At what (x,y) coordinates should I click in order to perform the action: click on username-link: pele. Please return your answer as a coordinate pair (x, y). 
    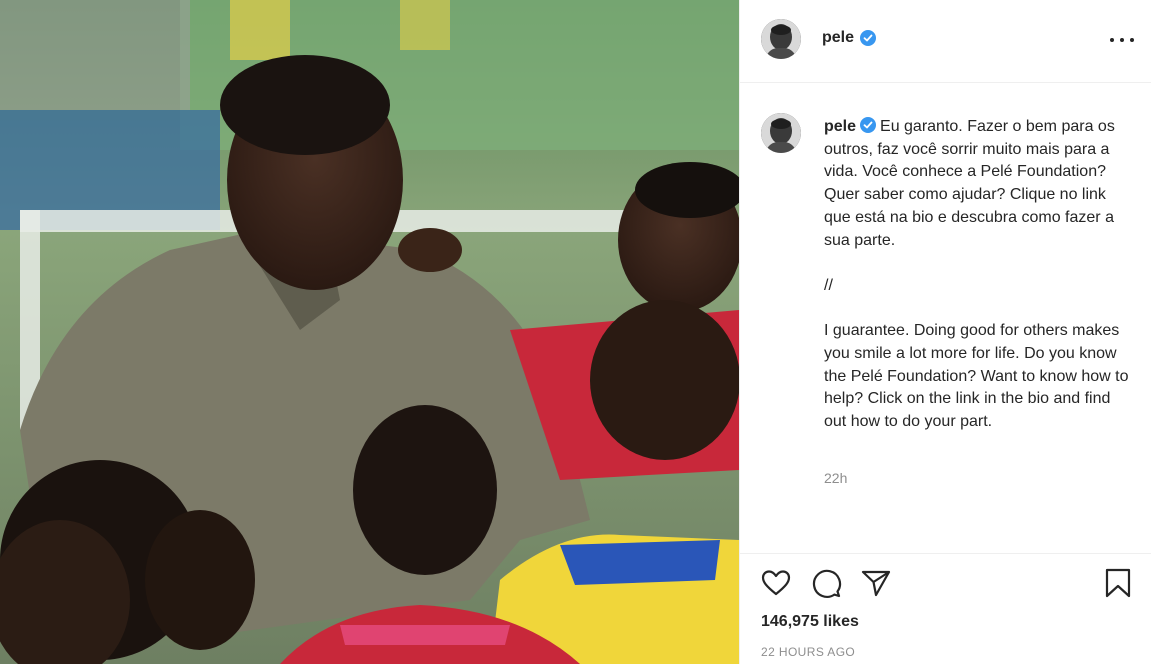
    Looking at the image, I should click on (838, 38).